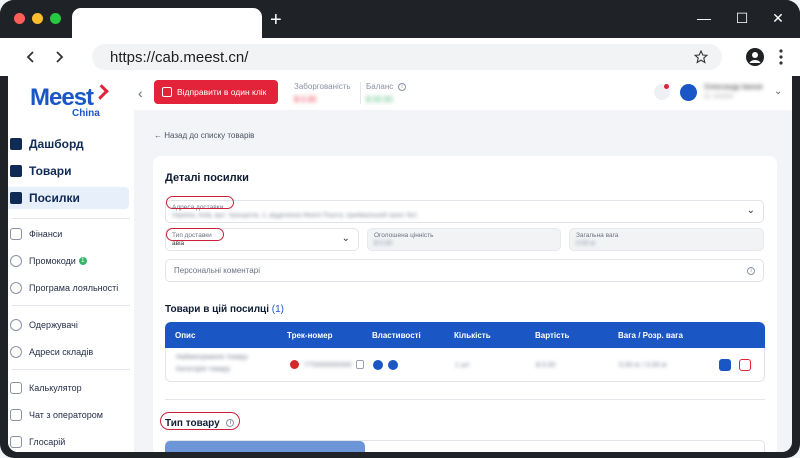 The height and width of the screenshot is (458, 800). Describe the element at coordinates (265, 446) in the screenshot. I see `goods-type-tab-active` at that location.